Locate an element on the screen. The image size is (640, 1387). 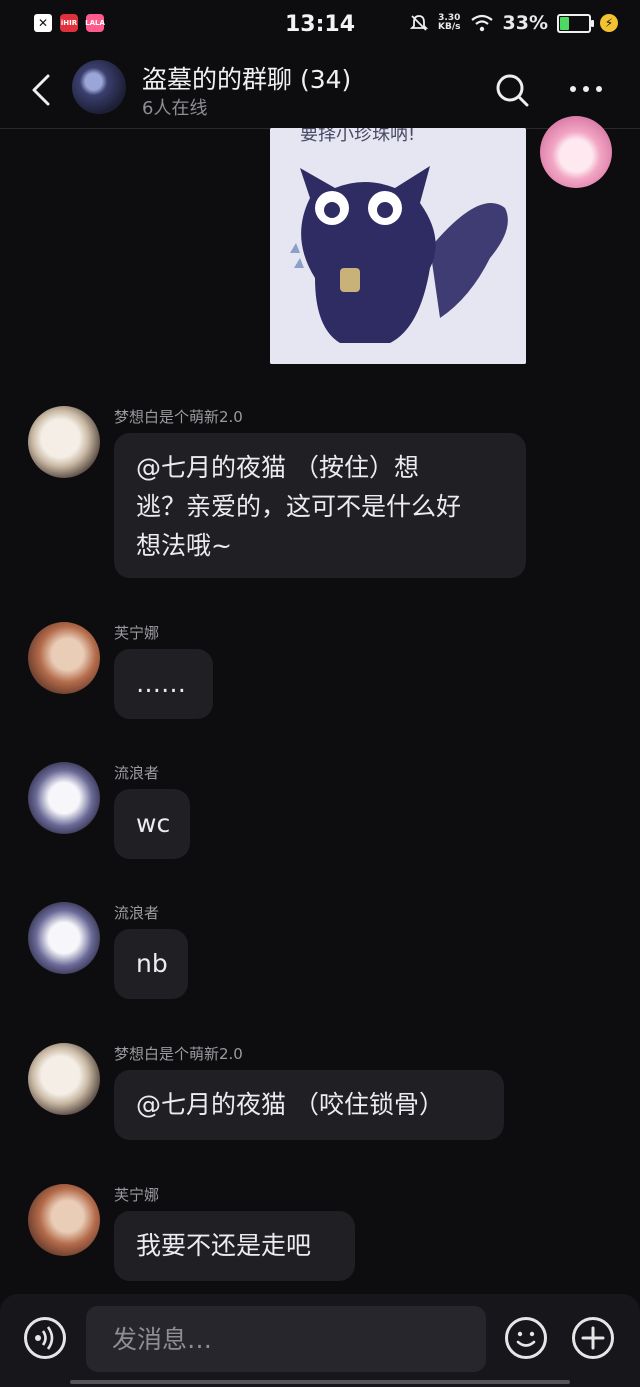
search-icon is located at coordinates (512, 90).